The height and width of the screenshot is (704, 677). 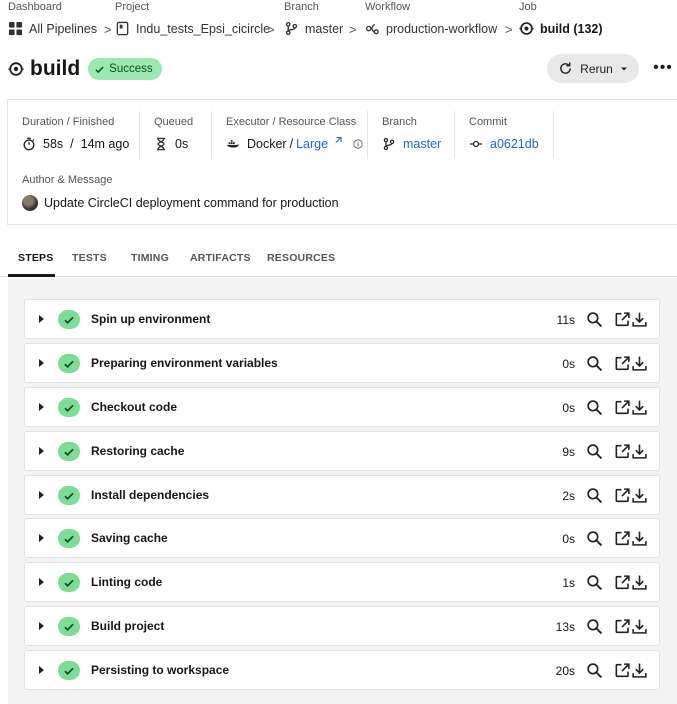 What do you see at coordinates (568, 408) in the screenshot?
I see `step-duration: 0s` at bounding box center [568, 408].